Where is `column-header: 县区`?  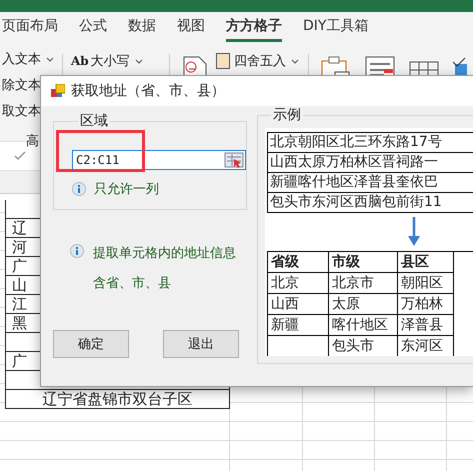 column-header: 县区 is located at coordinates (426, 262).